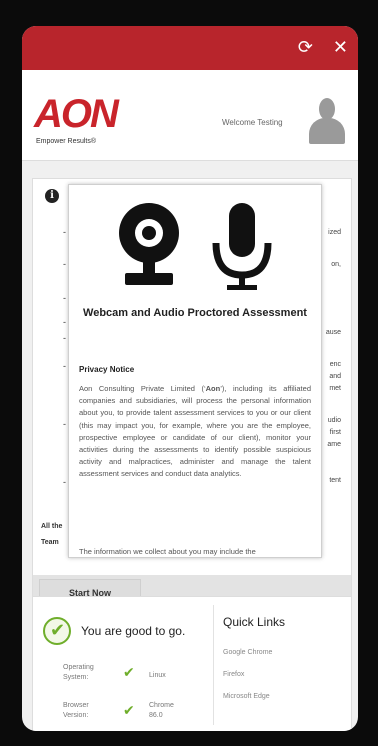 The width and height of the screenshot is (378, 746). Describe the element at coordinates (335, 480) in the screenshot. I see `text-fragment: tent` at that location.